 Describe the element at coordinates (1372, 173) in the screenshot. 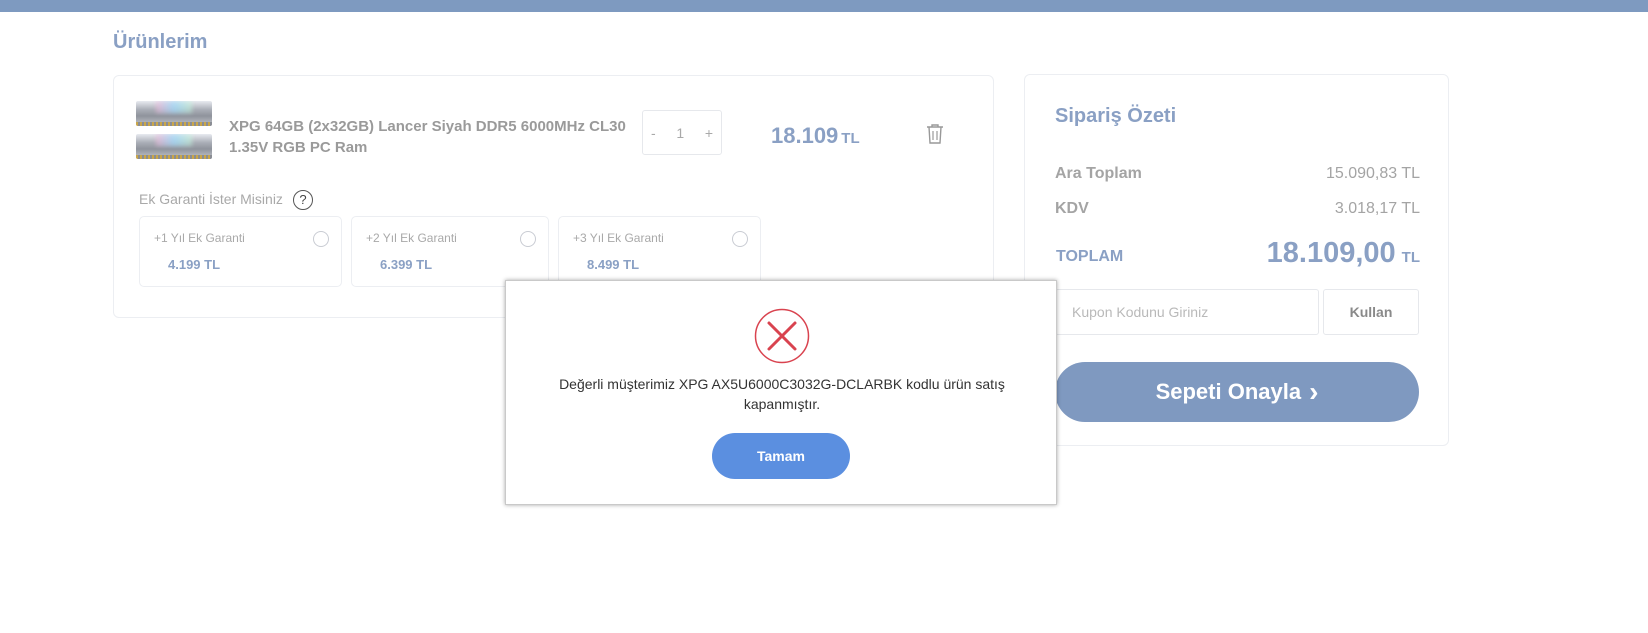

I see `subtotal-value: 15.090,83 TL` at that location.